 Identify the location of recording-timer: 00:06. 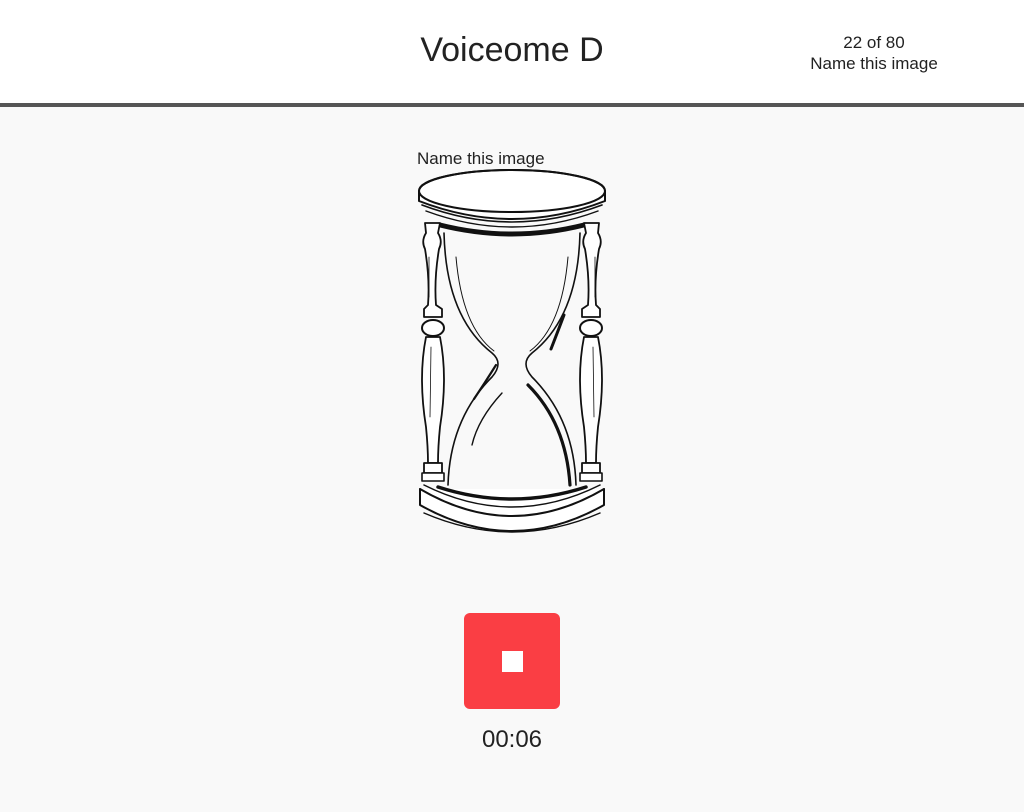
(512, 739).